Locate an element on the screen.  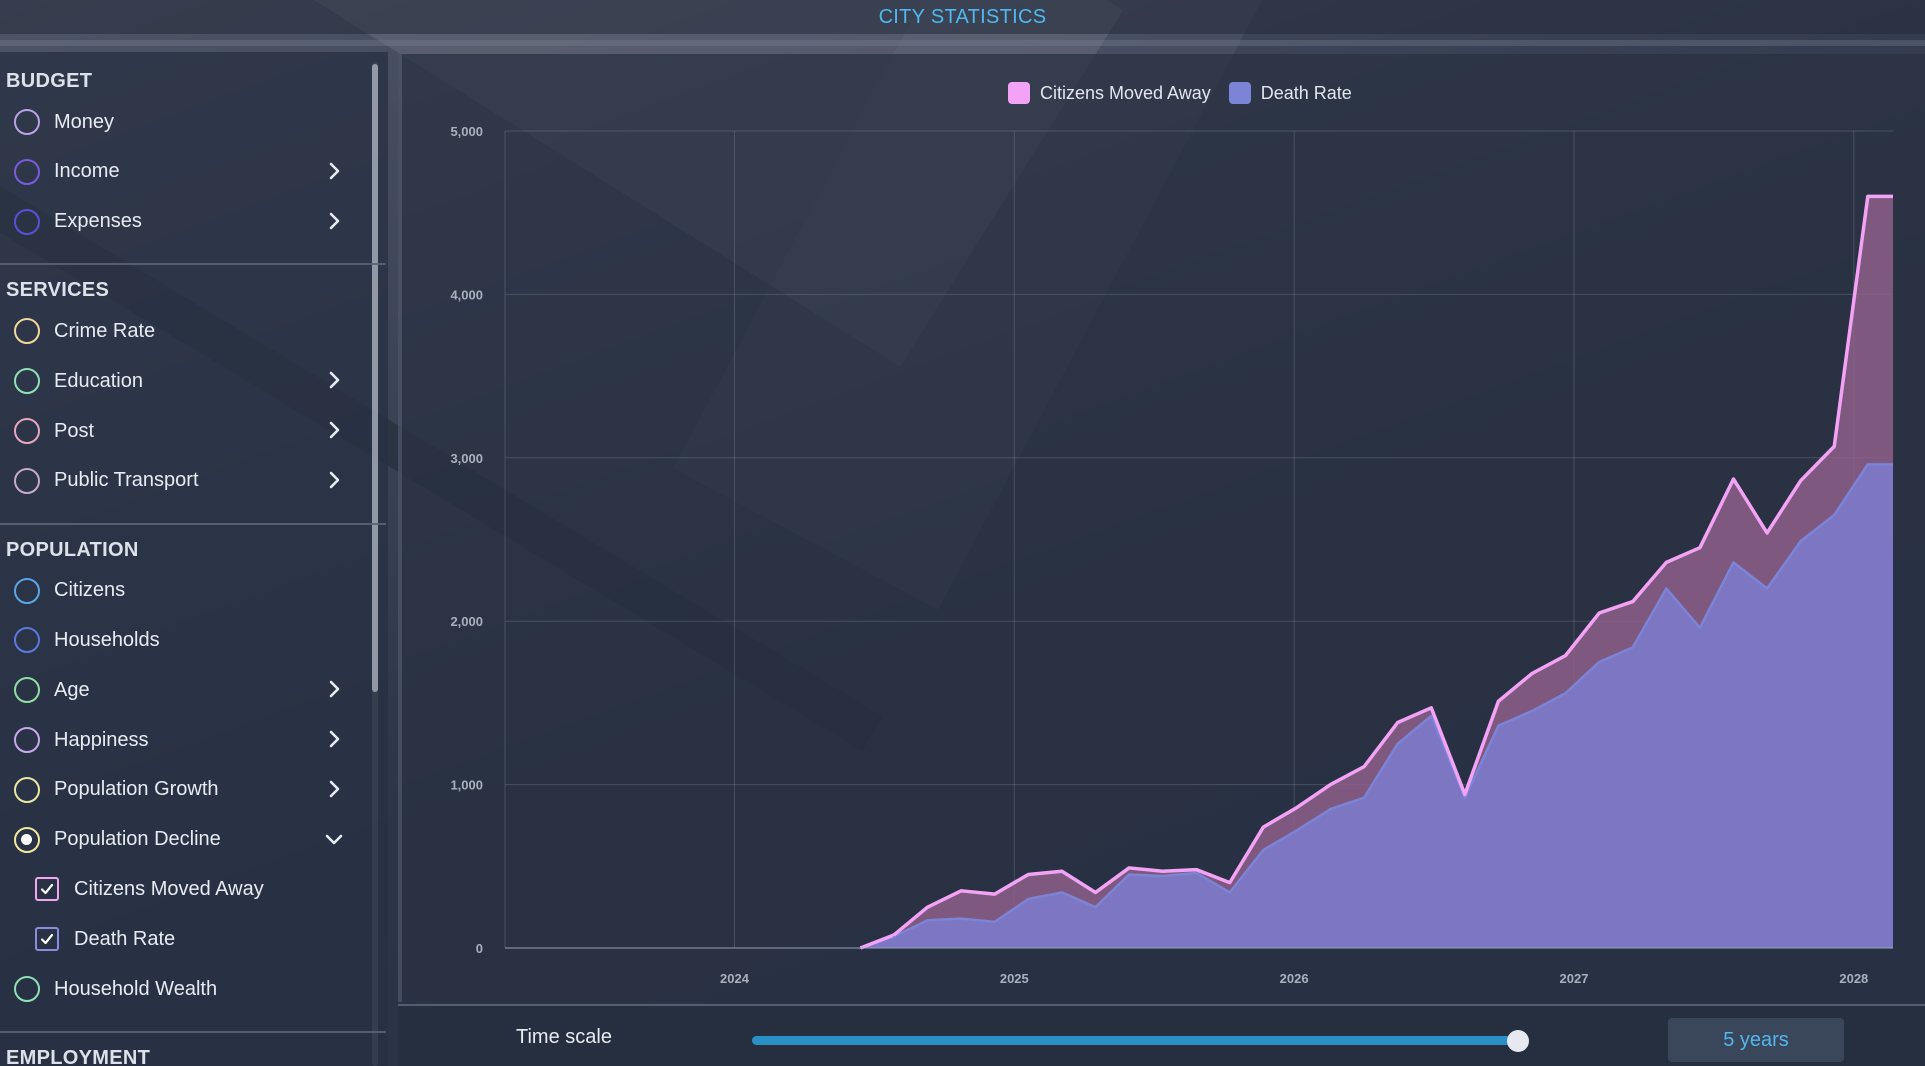
x-tick-label: 2025 is located at coordinates (1014, 978).